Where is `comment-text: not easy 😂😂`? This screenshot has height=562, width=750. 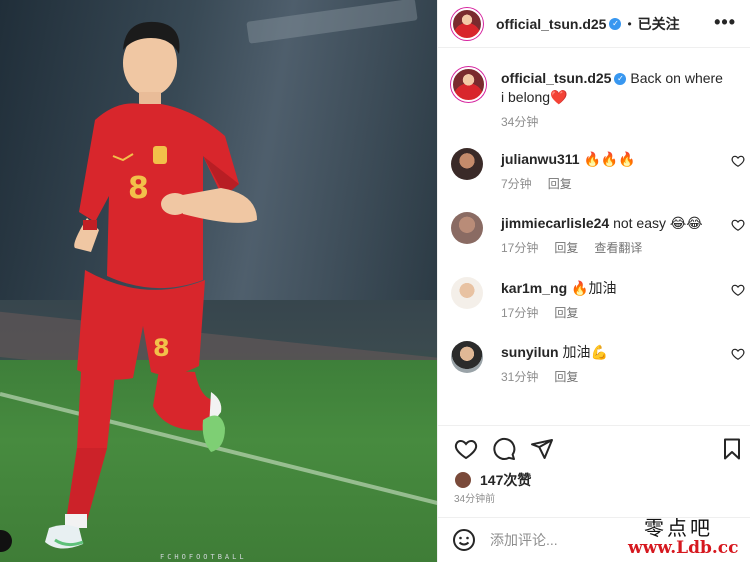
comment-text: not easy 😂😂 is located at coordinates (658, 223).